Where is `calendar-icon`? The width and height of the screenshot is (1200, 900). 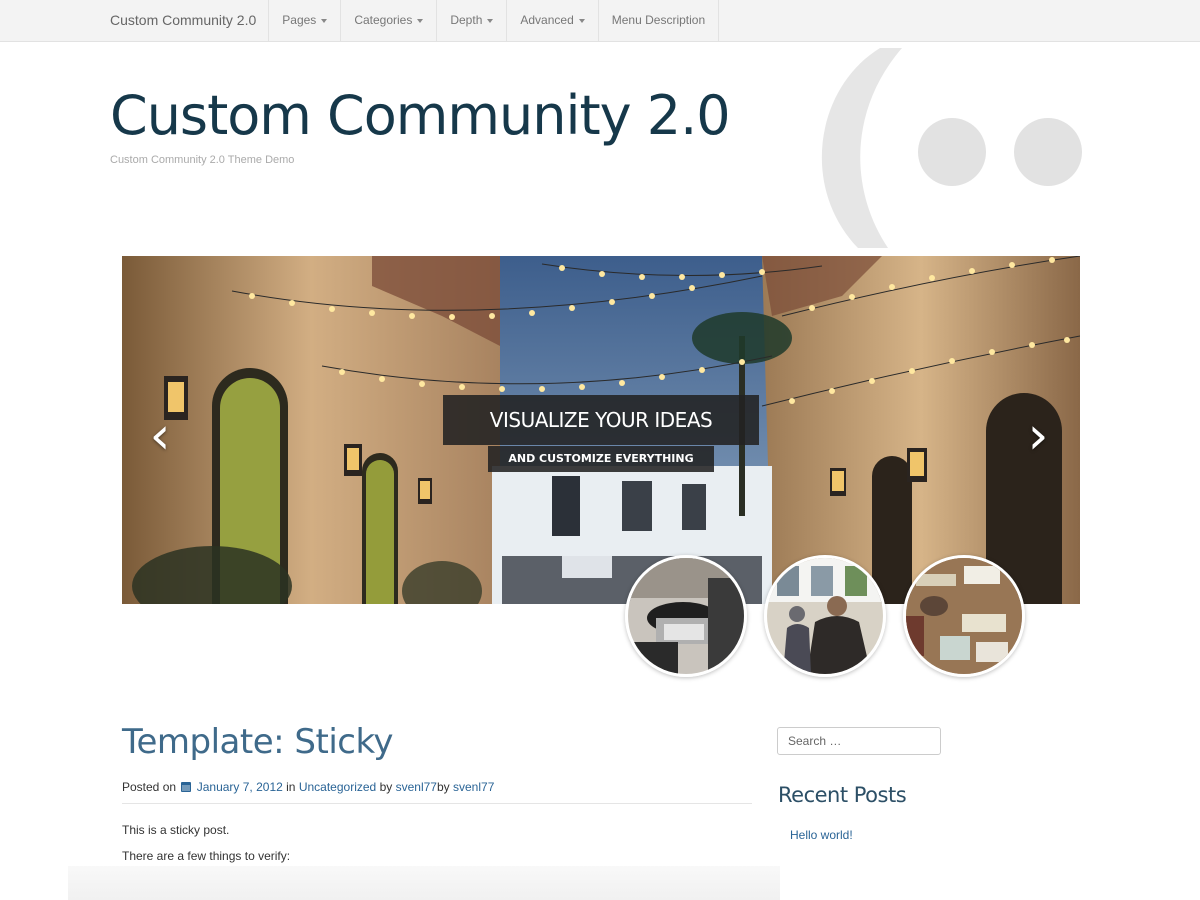
calendar-icon is located at coordinates (186, 787).